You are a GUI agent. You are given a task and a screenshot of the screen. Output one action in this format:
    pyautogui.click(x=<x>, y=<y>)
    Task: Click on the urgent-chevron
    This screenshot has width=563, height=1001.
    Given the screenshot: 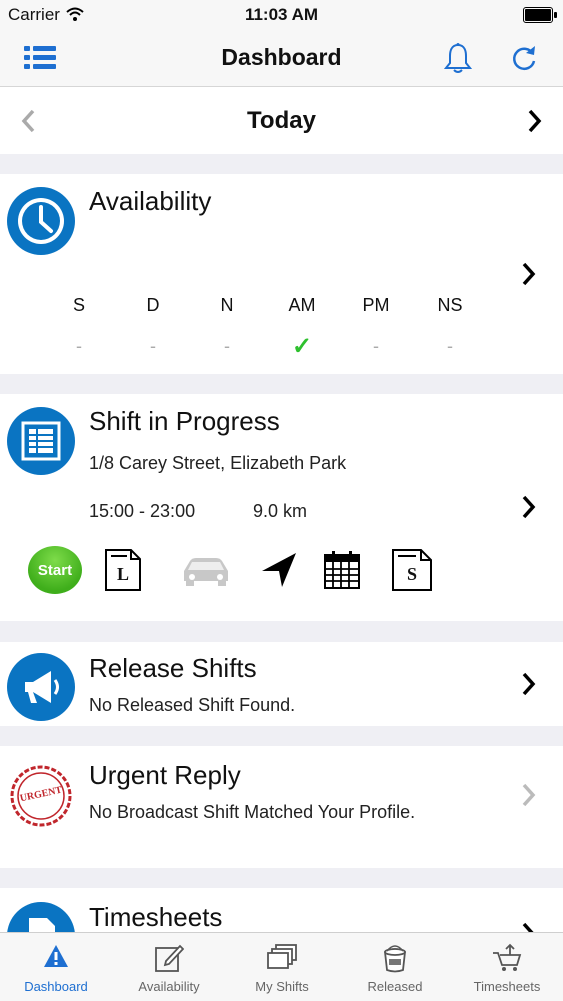 What is the action you would take?
    pyautogui.click(x=529, y=795)
    